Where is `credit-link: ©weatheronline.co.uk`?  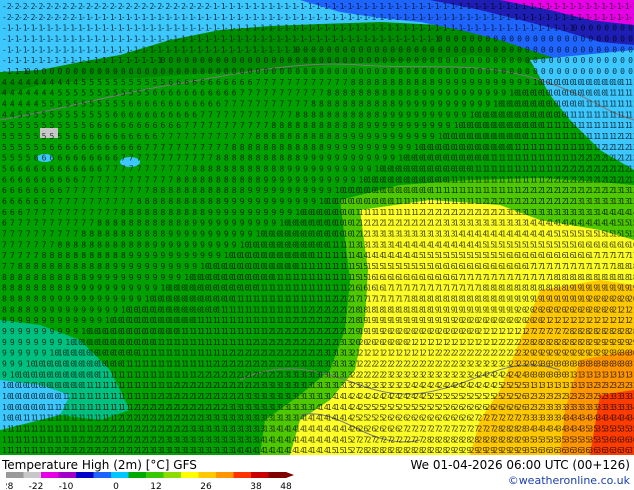 credit-link: ©weatheronline.co.uk is located at coordinates (569, 480).